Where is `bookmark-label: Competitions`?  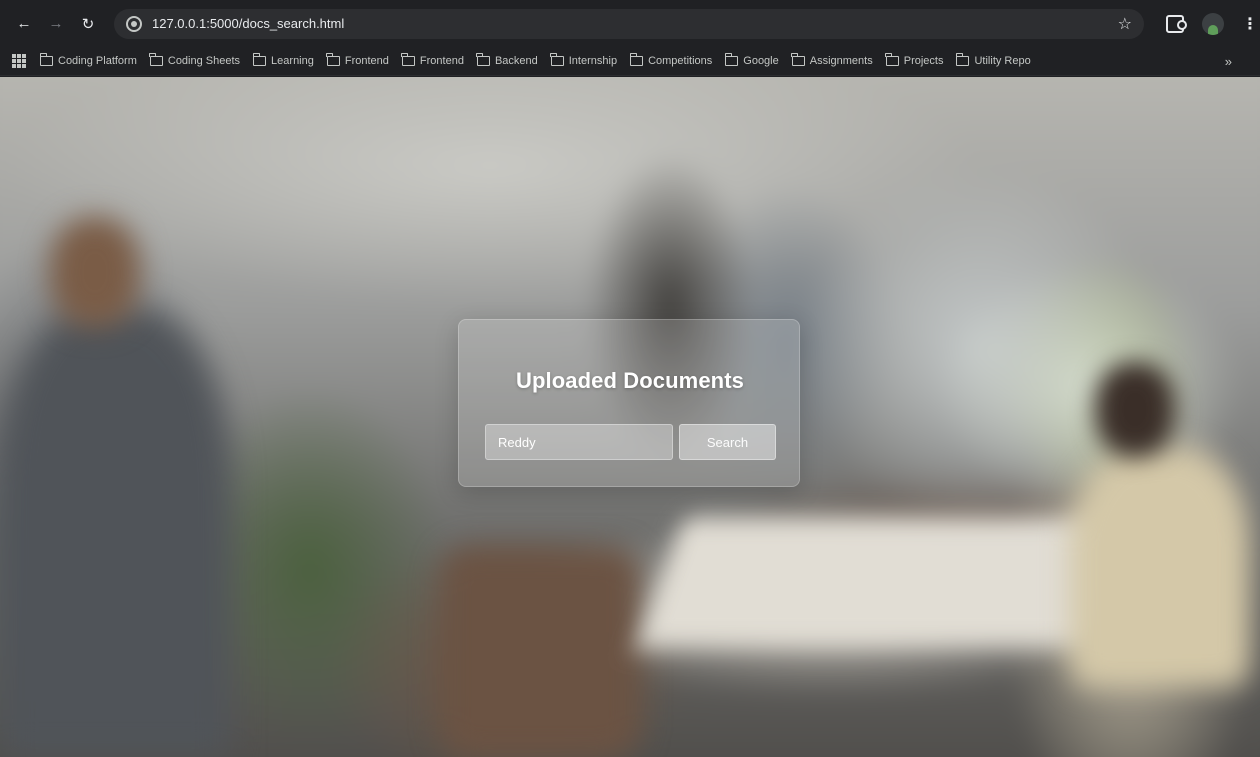
bookmark-label: Competitions is located at coordinates (680, 61).